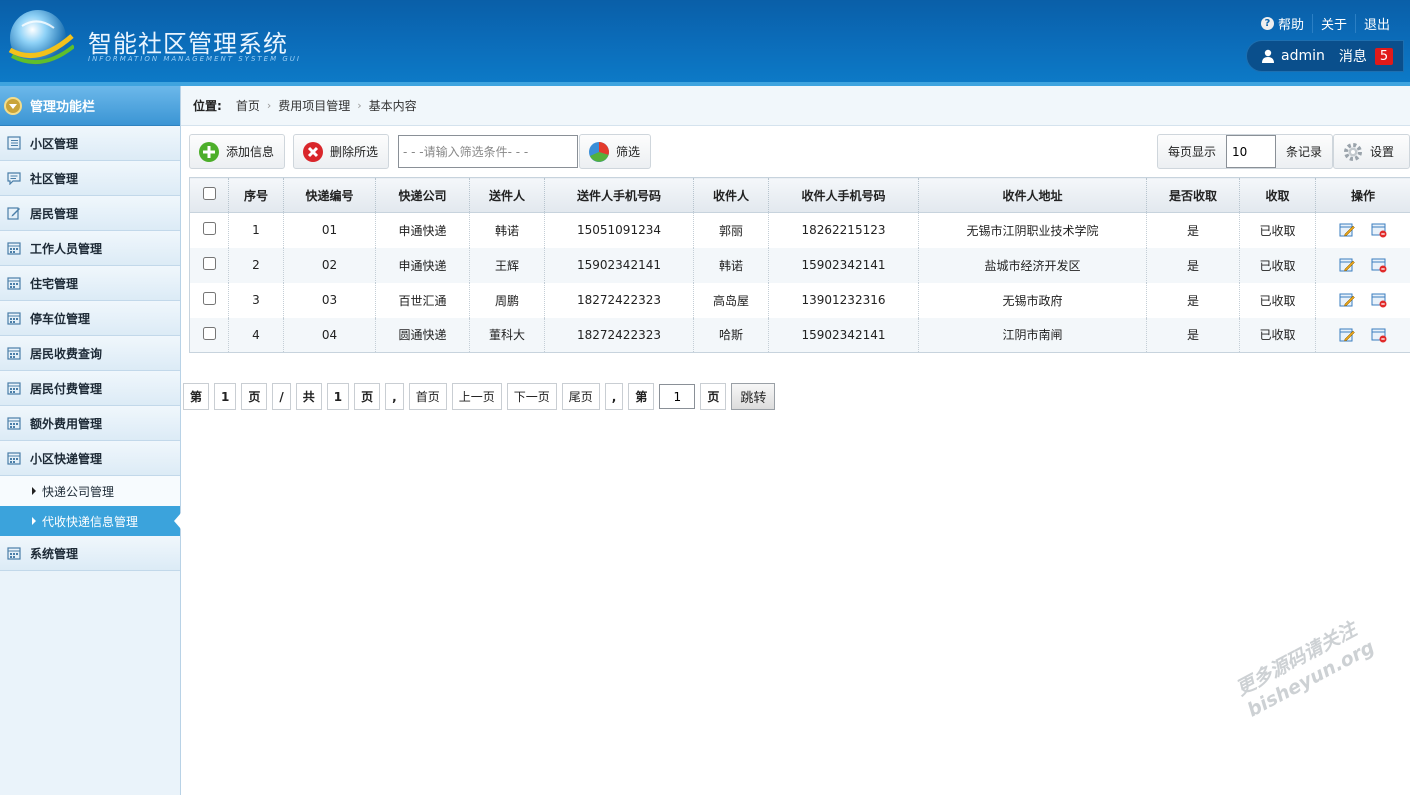 The width and height of the screenshot is (1410, 795). What do you see at coordinates (54, 178) in the screenshot?
I see `sidebar-item-label: 社区管理` at bounding box center [54, 178].